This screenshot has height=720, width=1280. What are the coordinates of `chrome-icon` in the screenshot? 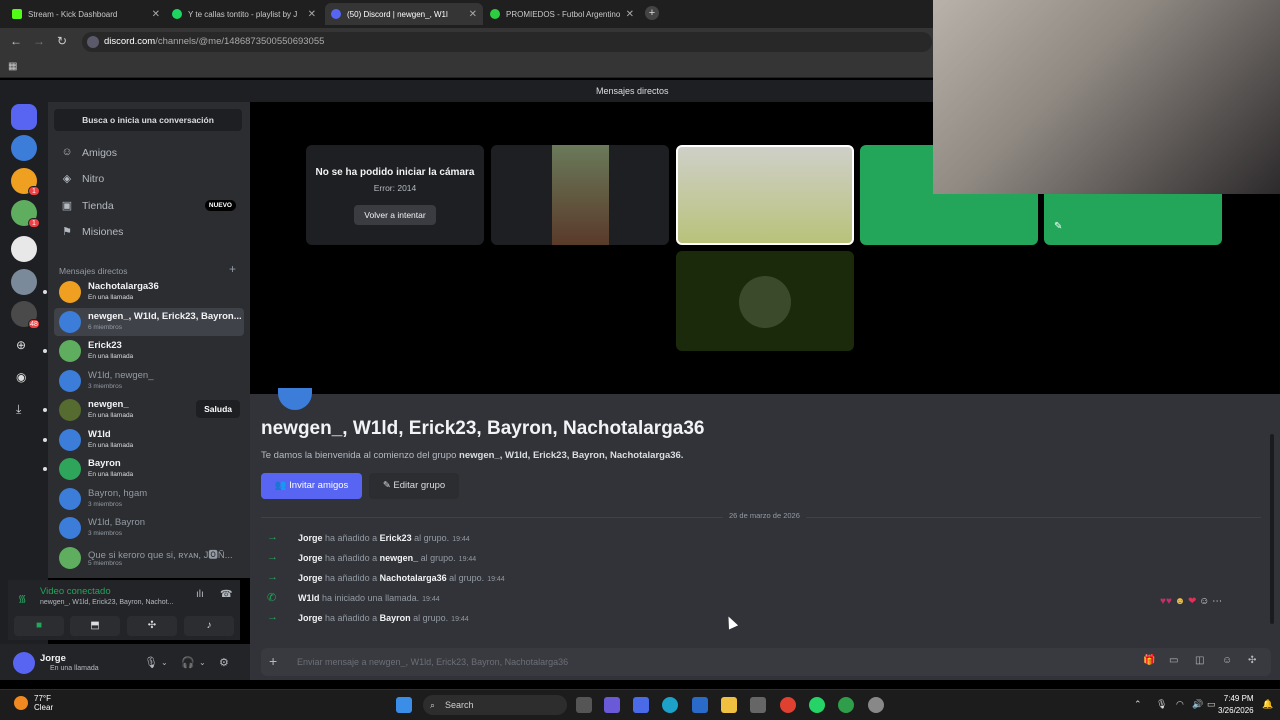 It's located at (788, 705).